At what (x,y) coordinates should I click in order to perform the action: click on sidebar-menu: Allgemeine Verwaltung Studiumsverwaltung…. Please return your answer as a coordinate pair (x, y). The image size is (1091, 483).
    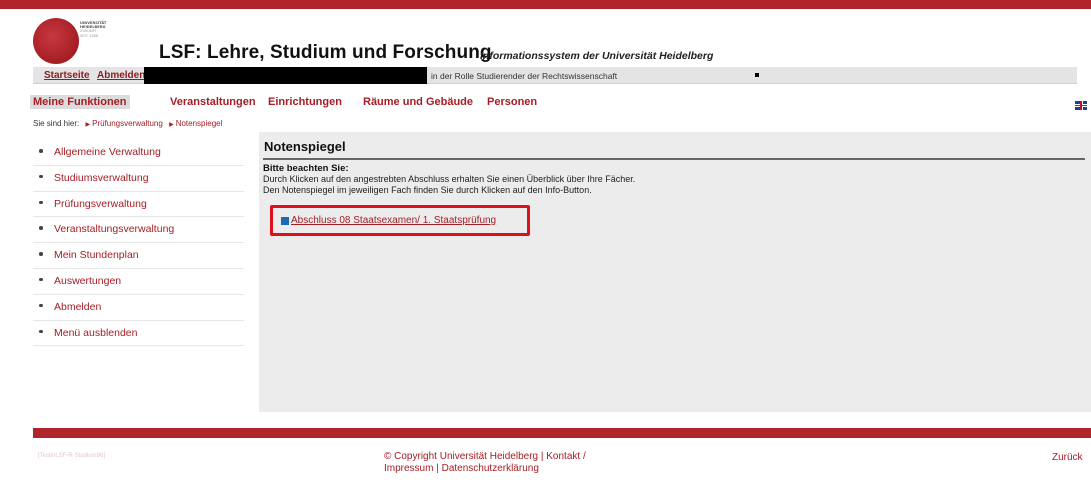
    Looking at the image, I should click on (138, 243).